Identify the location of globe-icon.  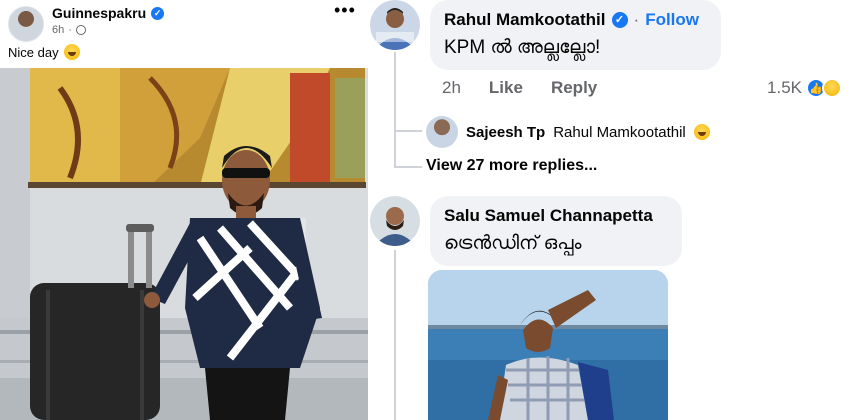
(80, 30).